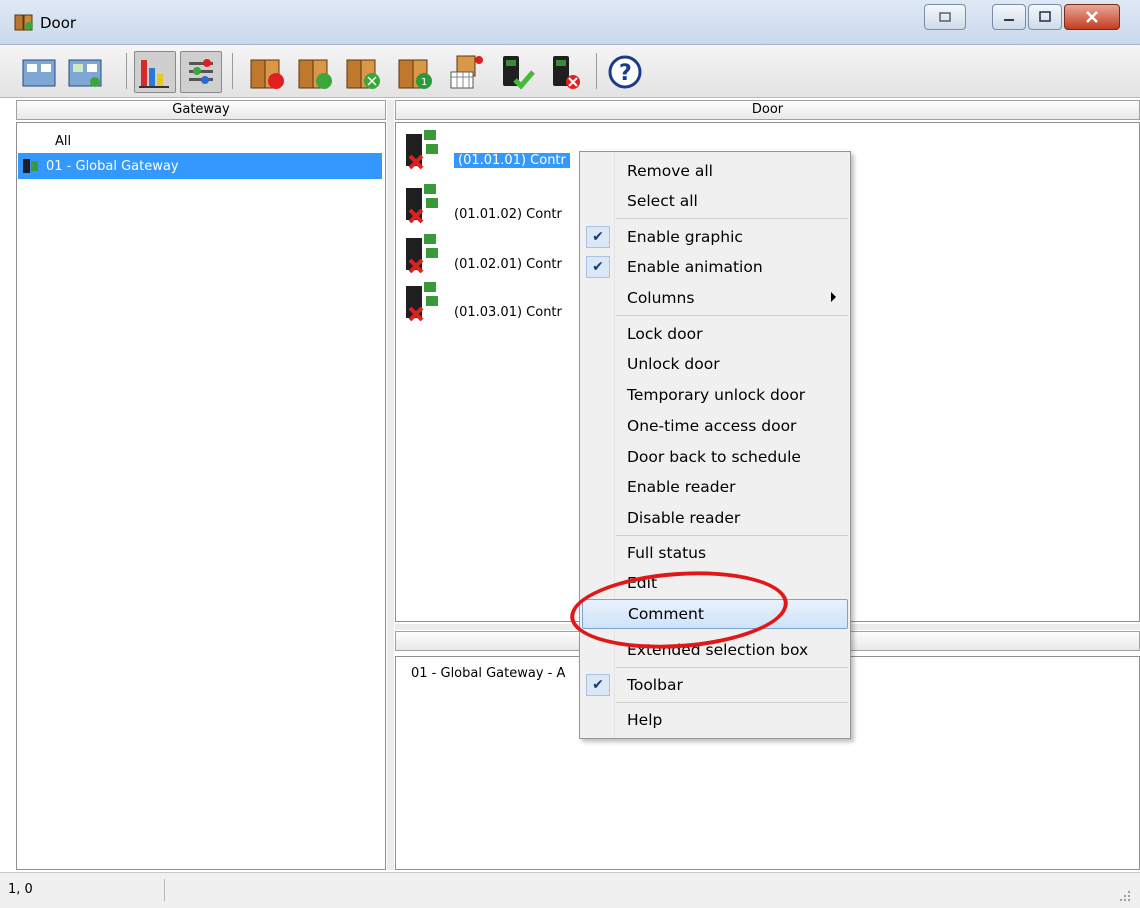 Image resolution: width=1140 pixels, height=908 pixels. What do you see at coordinates (390, 485) in the screenshot?
I see `vertical-splitter` at bounding box center [390, 485].